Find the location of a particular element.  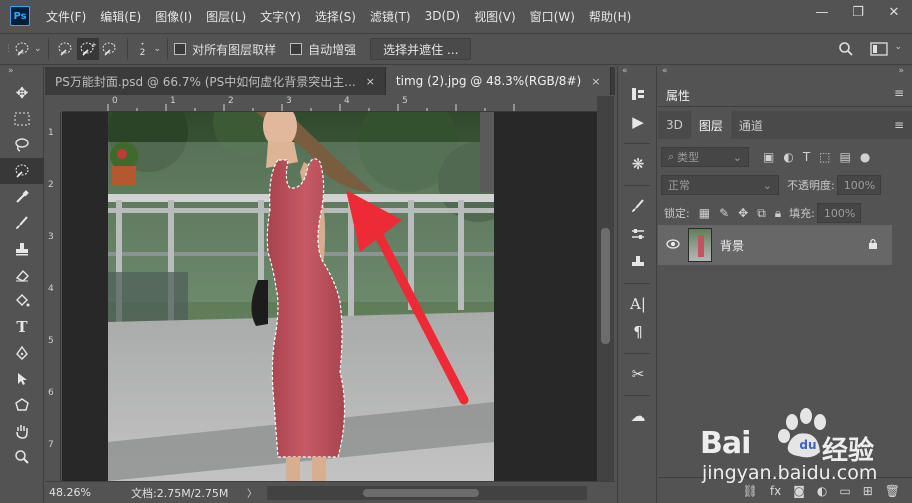

libraries-icon: ☁ is located at coordinates (638, 416).